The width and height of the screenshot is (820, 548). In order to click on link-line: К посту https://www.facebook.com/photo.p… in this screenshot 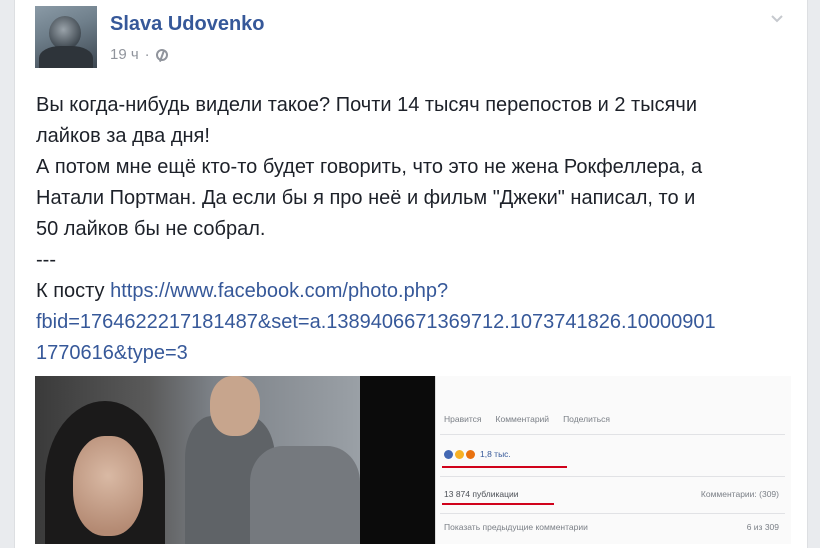, I will do `click(416, 291)`.